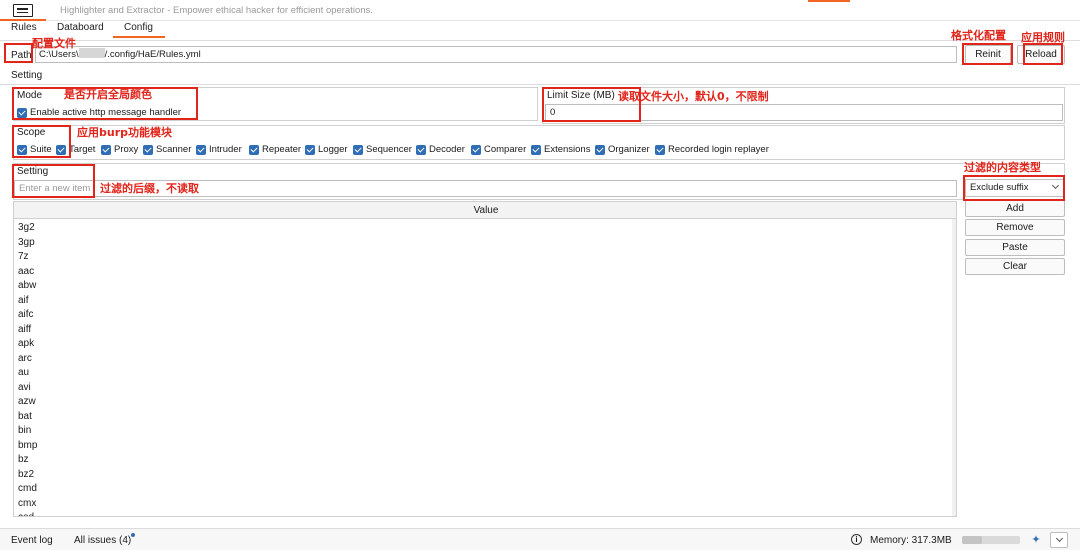 The image size is (1080, 550). I want to click on list-item: 3gp, so click(484, 243).